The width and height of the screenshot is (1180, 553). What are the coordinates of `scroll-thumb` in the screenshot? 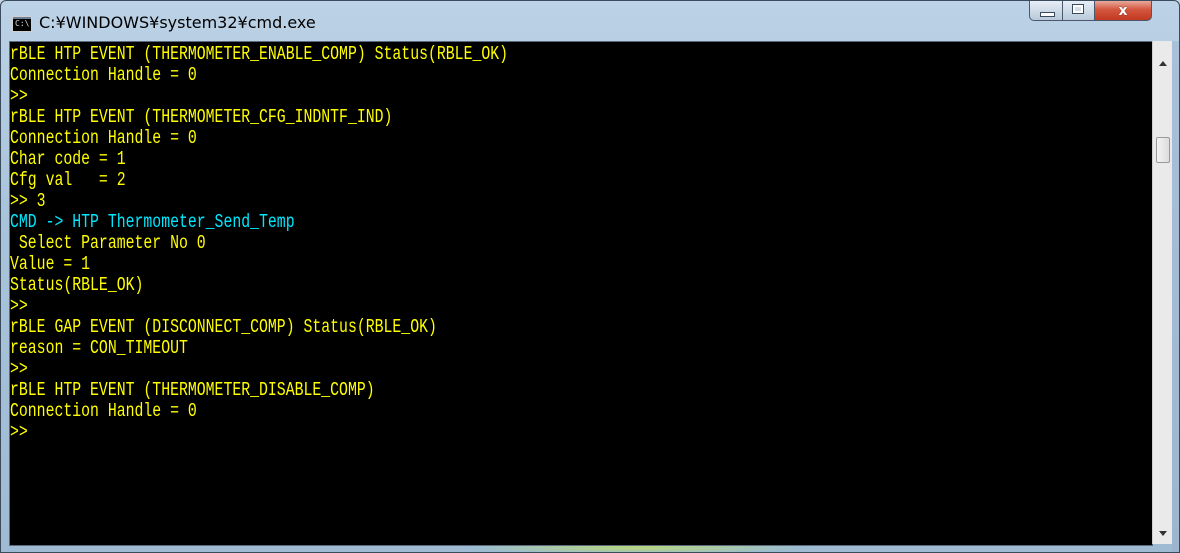 It's located at (1163, 150).